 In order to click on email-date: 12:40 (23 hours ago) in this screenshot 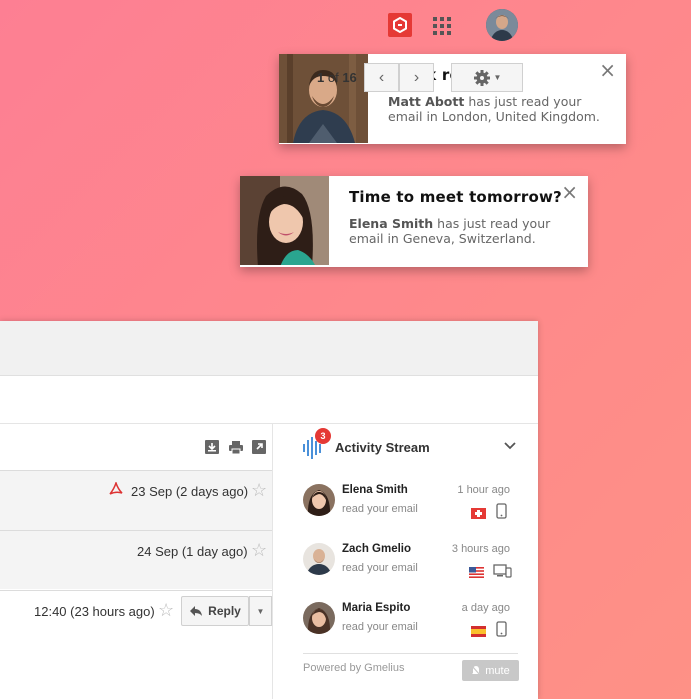, I will do `click(94, 611)`.